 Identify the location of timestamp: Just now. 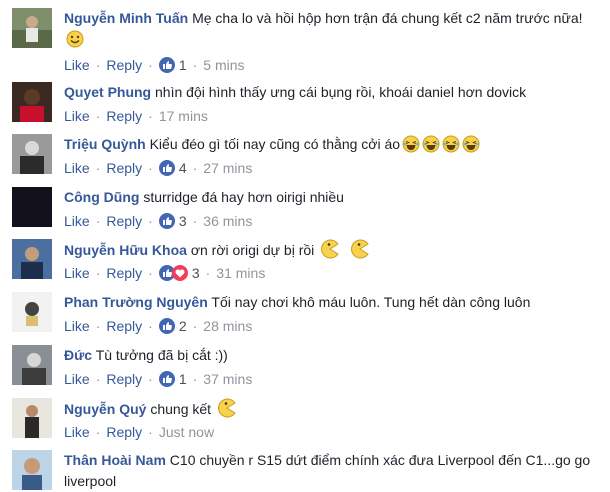
(186, 432).